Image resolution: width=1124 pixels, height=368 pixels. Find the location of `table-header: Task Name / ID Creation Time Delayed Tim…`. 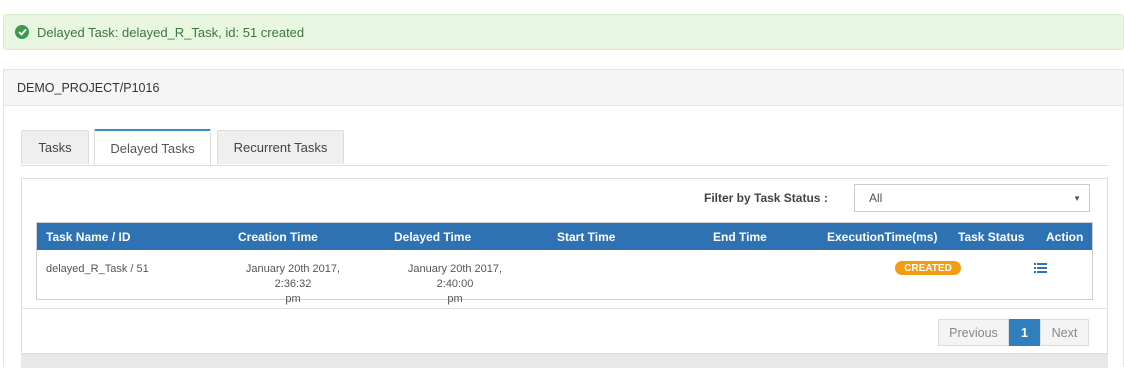

table-header: Task Name / ID Creation Time Delayed Tim… is located at coordinates (564, 236).